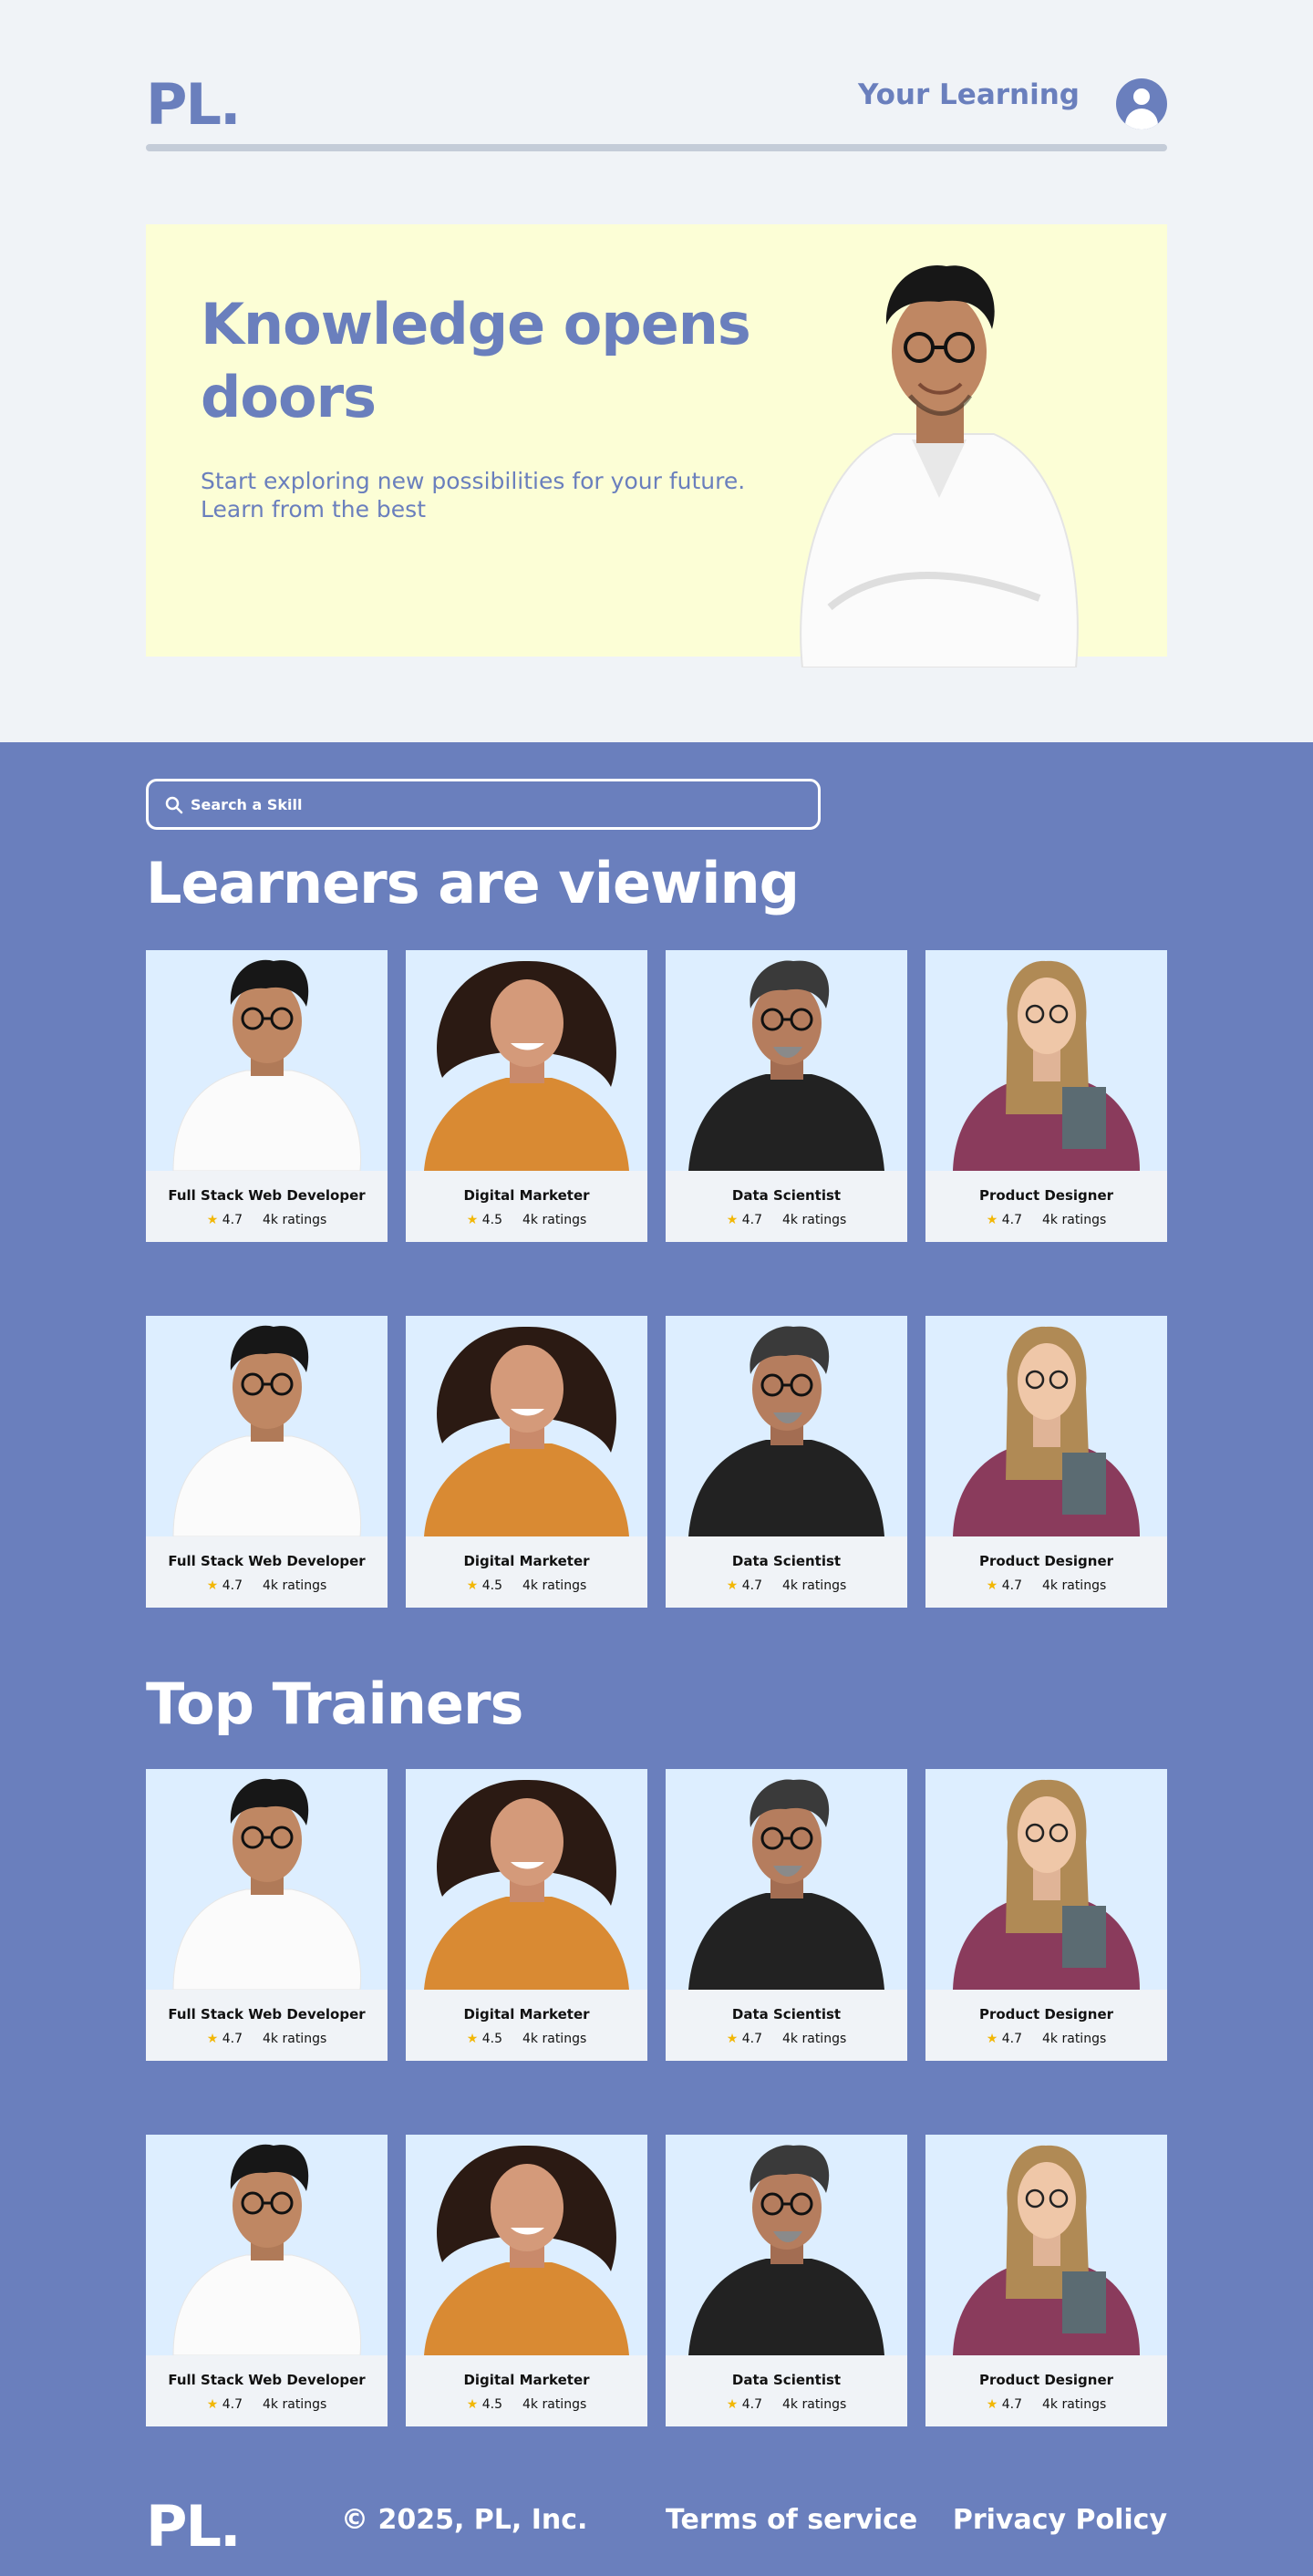  What do you see at coordinates (334, 1704) in the screenshot?
I see `trainers-section-title: Top Trainers` at bounding box center [334, 1704].